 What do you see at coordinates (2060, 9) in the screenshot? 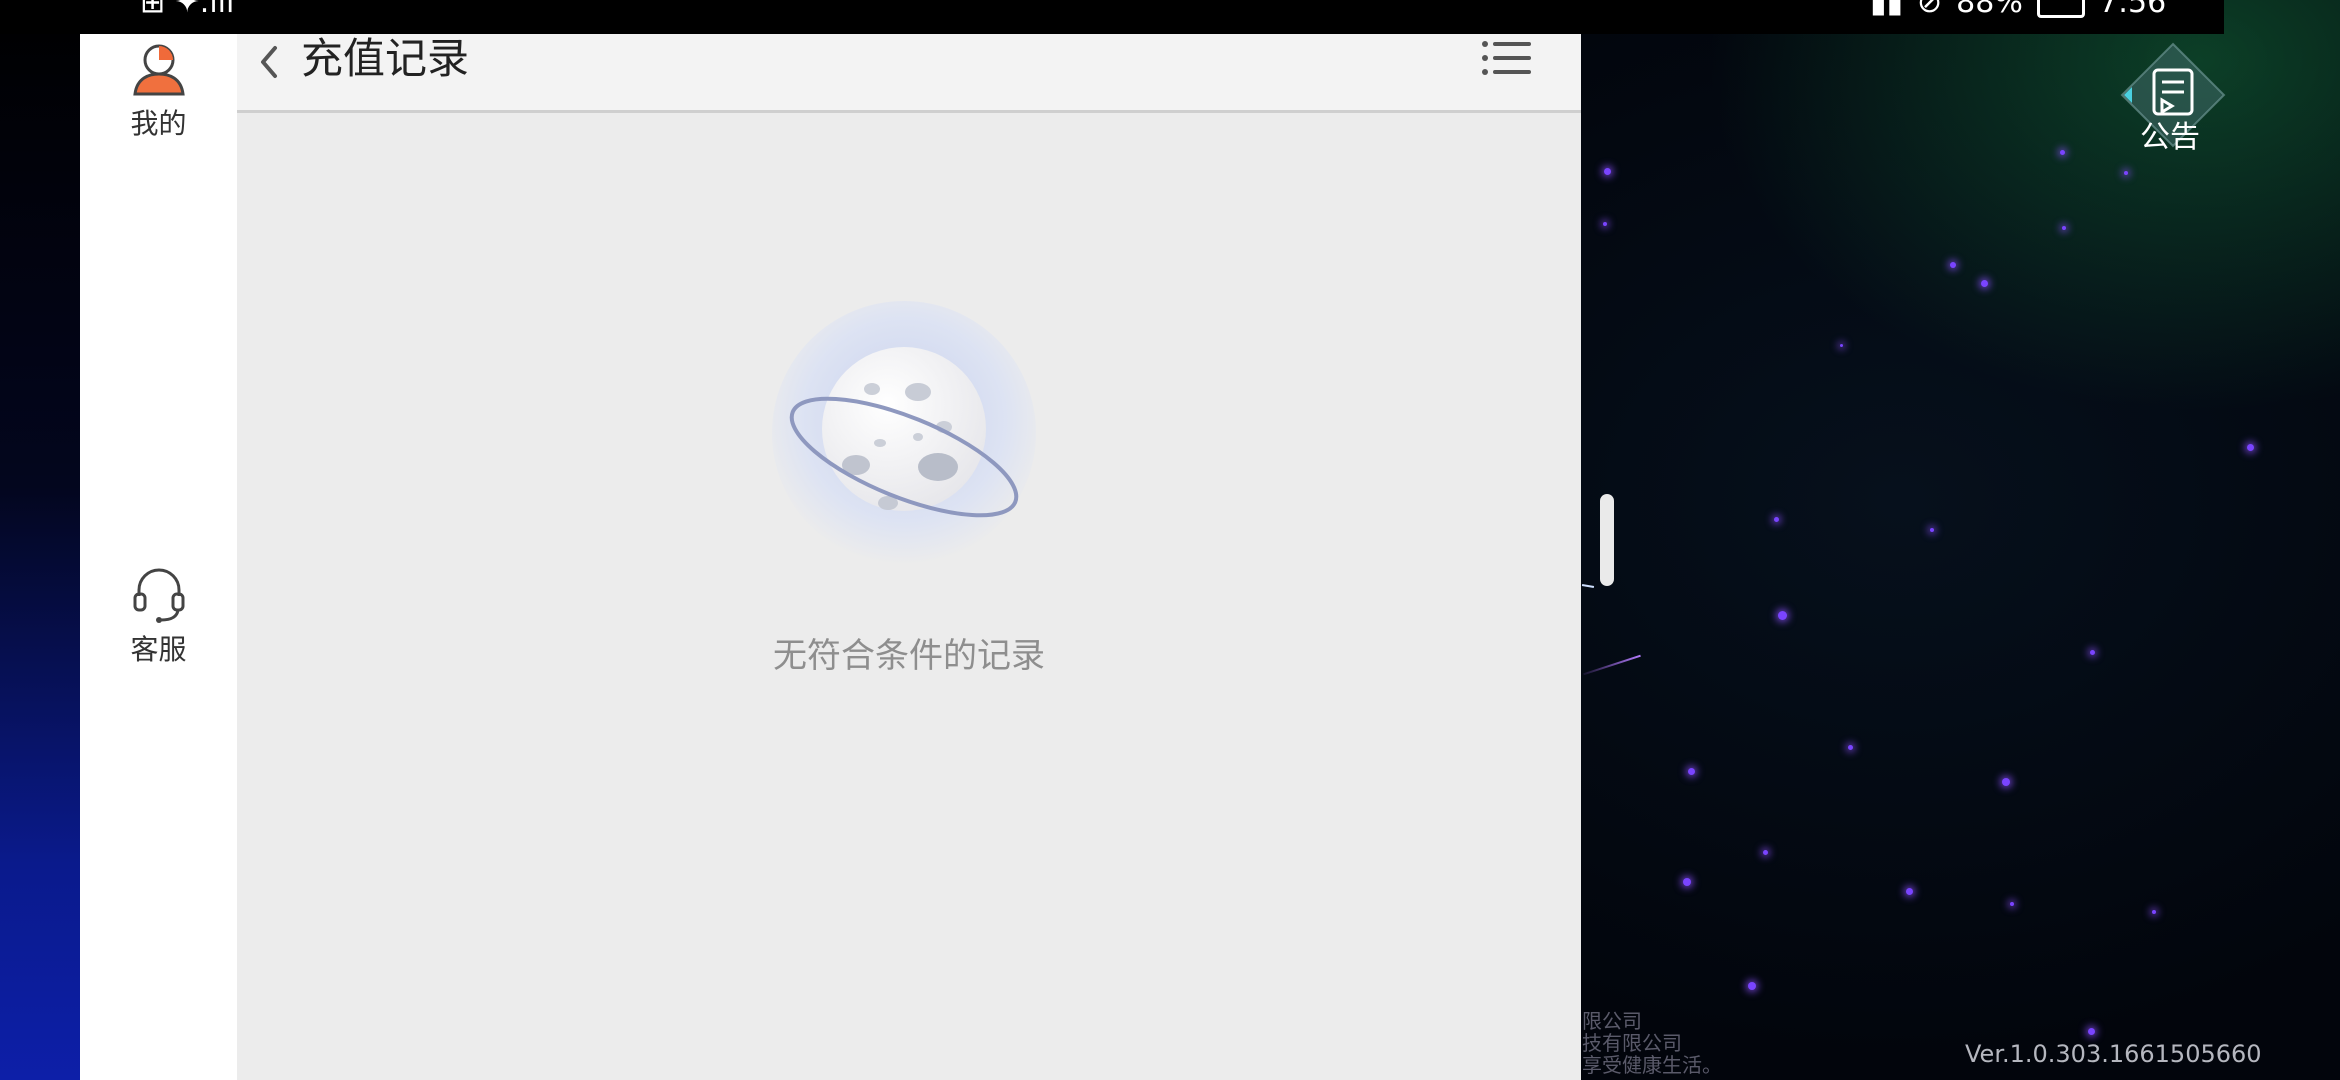
I see `battery-icon` at bounding box center [2060, 9].